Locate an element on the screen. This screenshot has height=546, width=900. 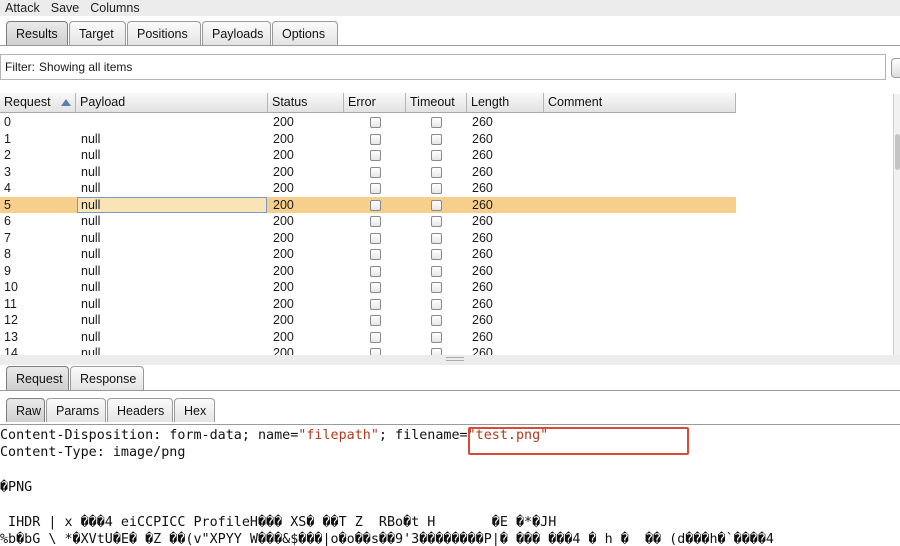
table-row: 0 200 260 is located at coordinates (368, 122).